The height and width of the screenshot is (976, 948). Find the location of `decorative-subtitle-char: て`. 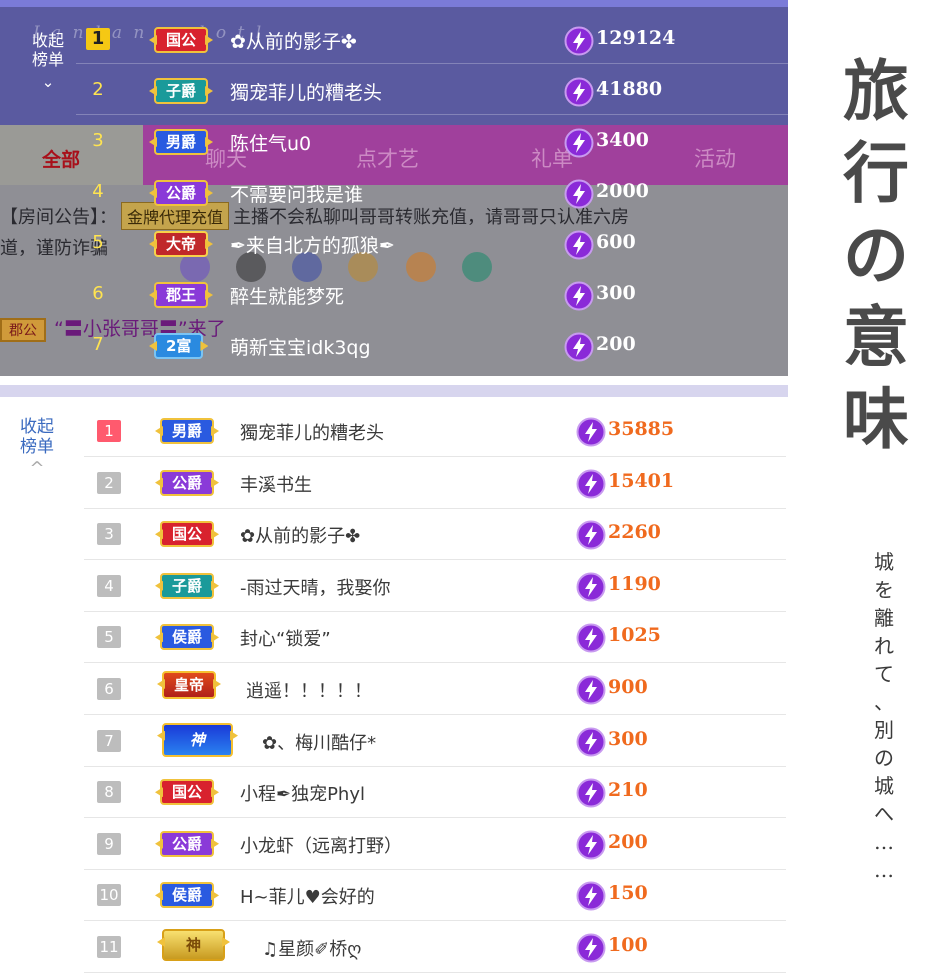

decorative-subtitle-char: て is located at coordinates (884, 674).